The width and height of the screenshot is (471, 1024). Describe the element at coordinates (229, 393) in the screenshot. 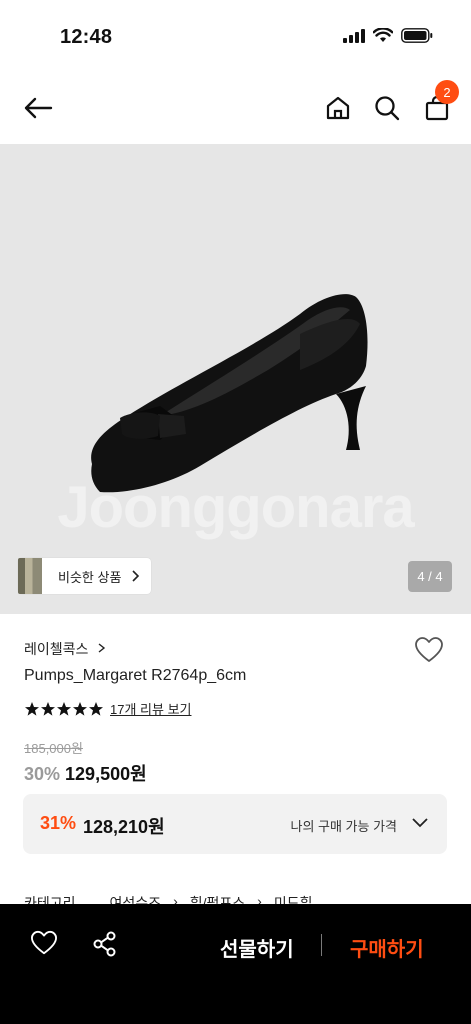

I see `pump-shoe-image` at that location.